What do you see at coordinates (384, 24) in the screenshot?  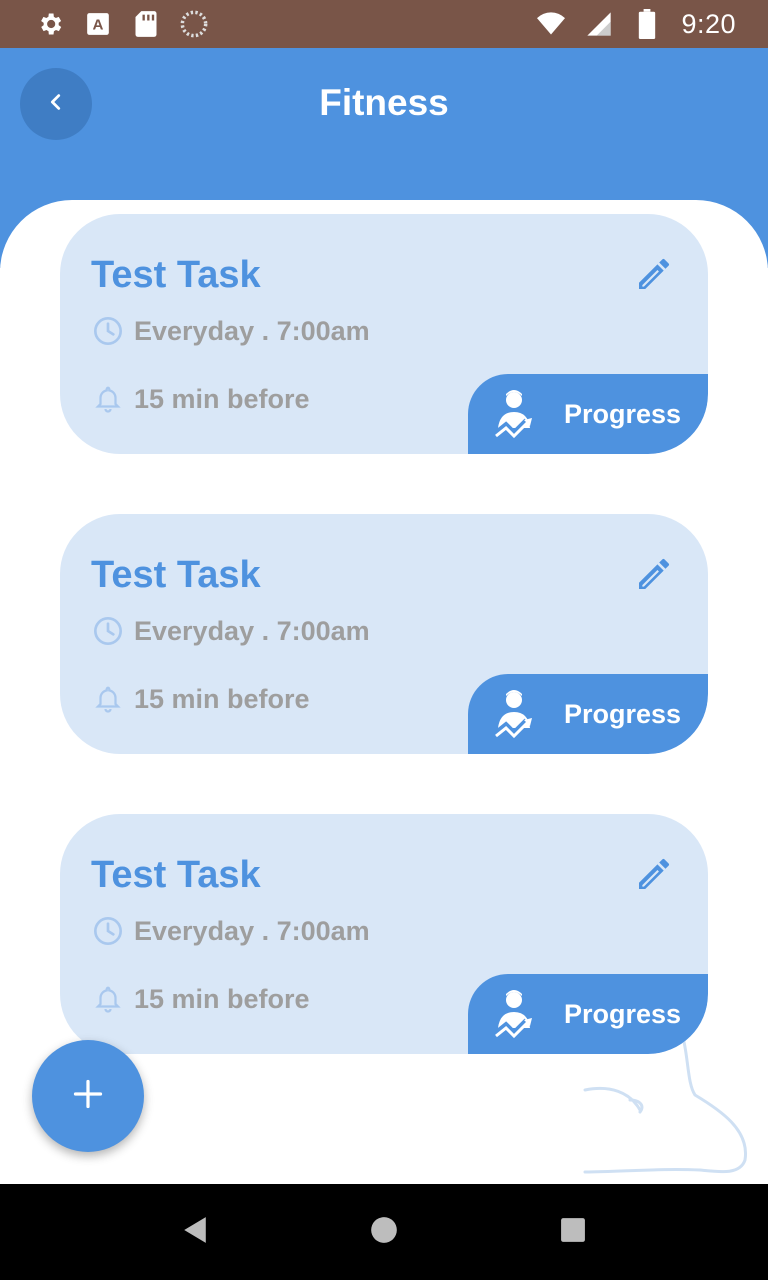 I see `status-bar: A 9:20` at bounding box center [384, 24].